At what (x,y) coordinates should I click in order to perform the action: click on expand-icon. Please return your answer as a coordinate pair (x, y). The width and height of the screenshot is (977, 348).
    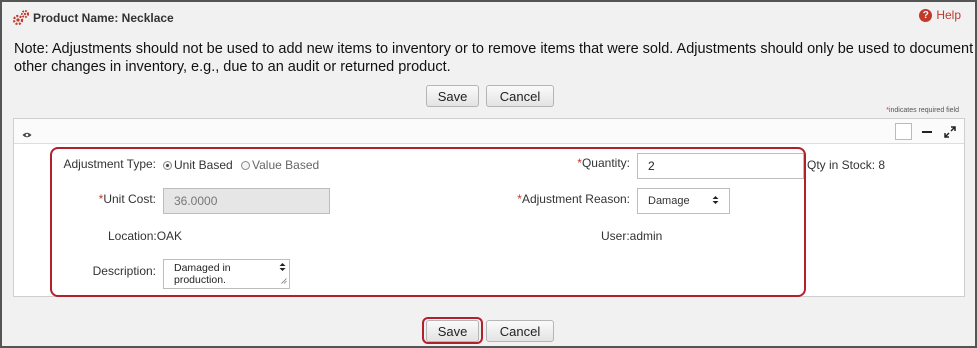
    Looking at the image, I should click on (949, 131).